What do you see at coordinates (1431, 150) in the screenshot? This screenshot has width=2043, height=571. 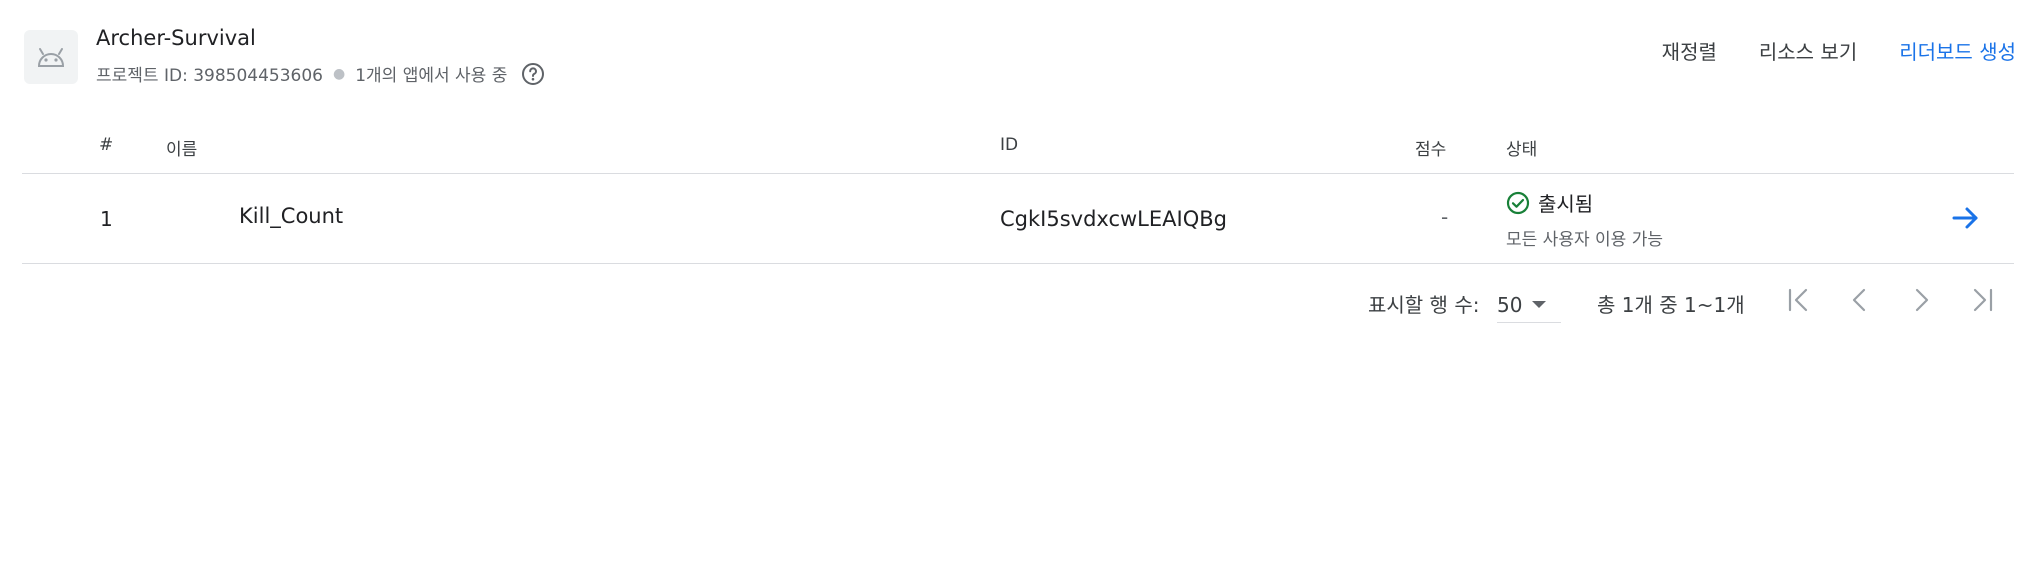 I see `column-header-score: 점수` at bounding box center [1431, 150].